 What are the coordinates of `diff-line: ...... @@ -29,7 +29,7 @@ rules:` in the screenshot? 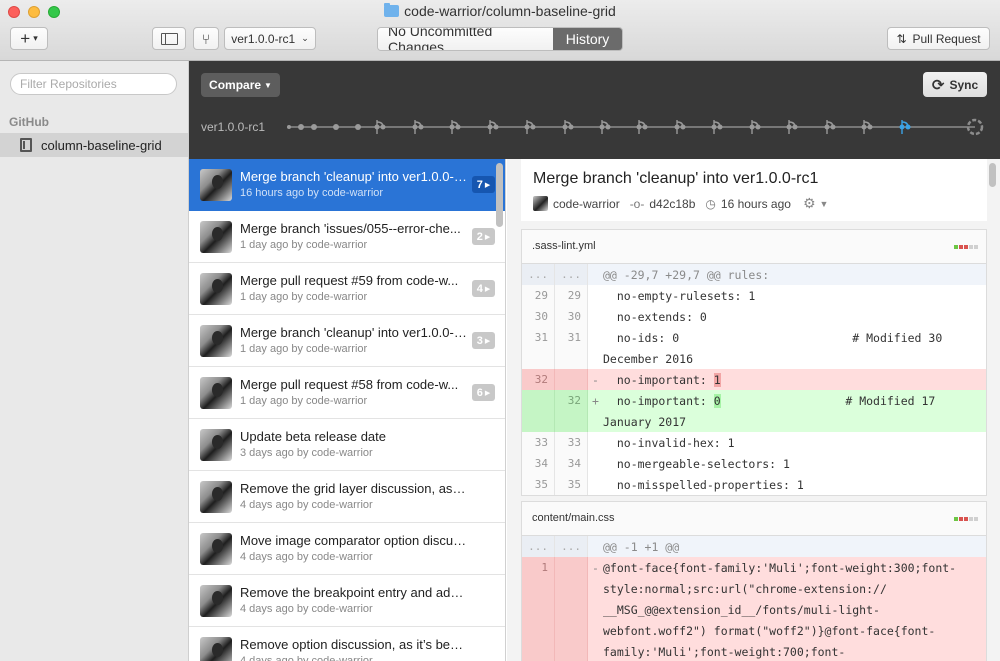 It's located at (754, 274).